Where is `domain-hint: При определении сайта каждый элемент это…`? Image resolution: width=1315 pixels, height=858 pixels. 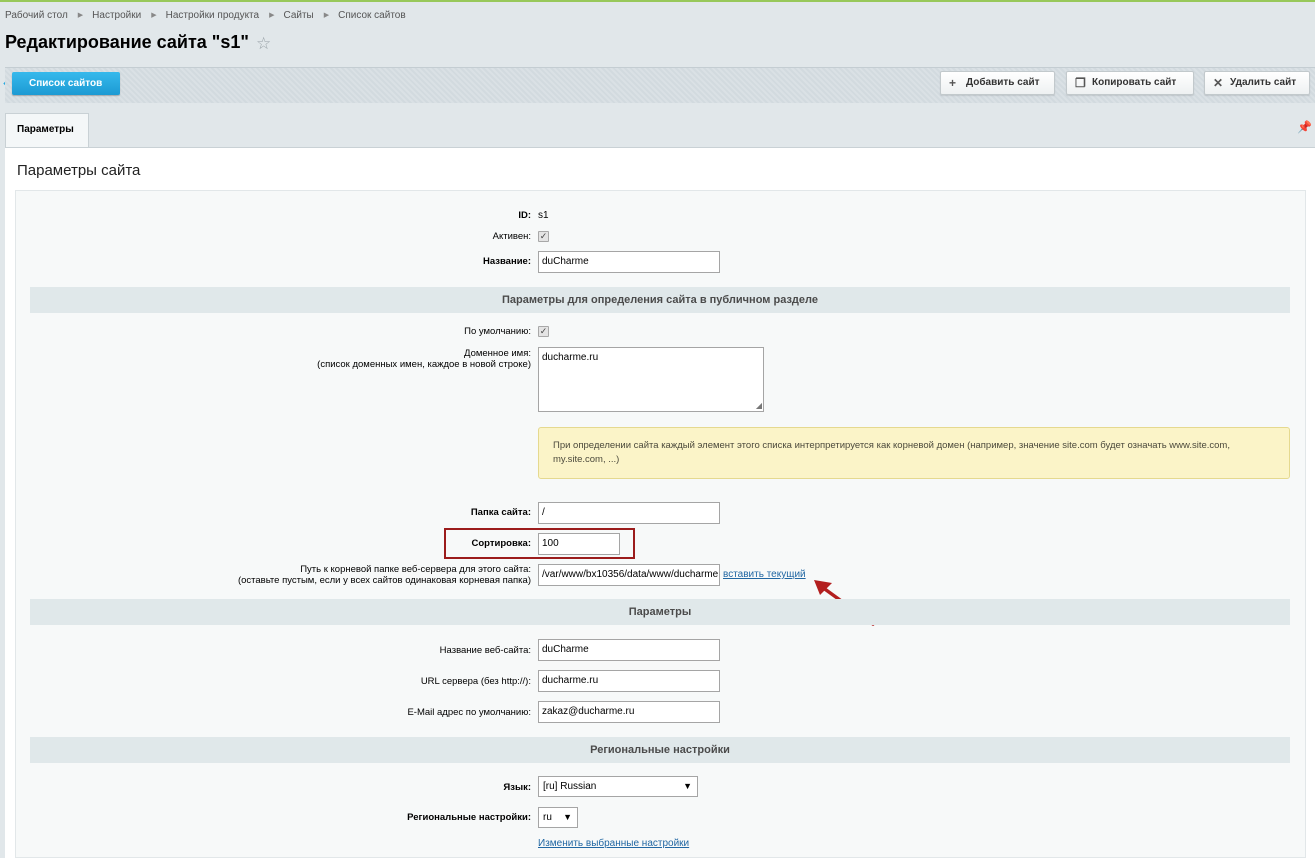 domain-hint: При определении сайта каждый элемент это… is located at coordinates (914, 453).